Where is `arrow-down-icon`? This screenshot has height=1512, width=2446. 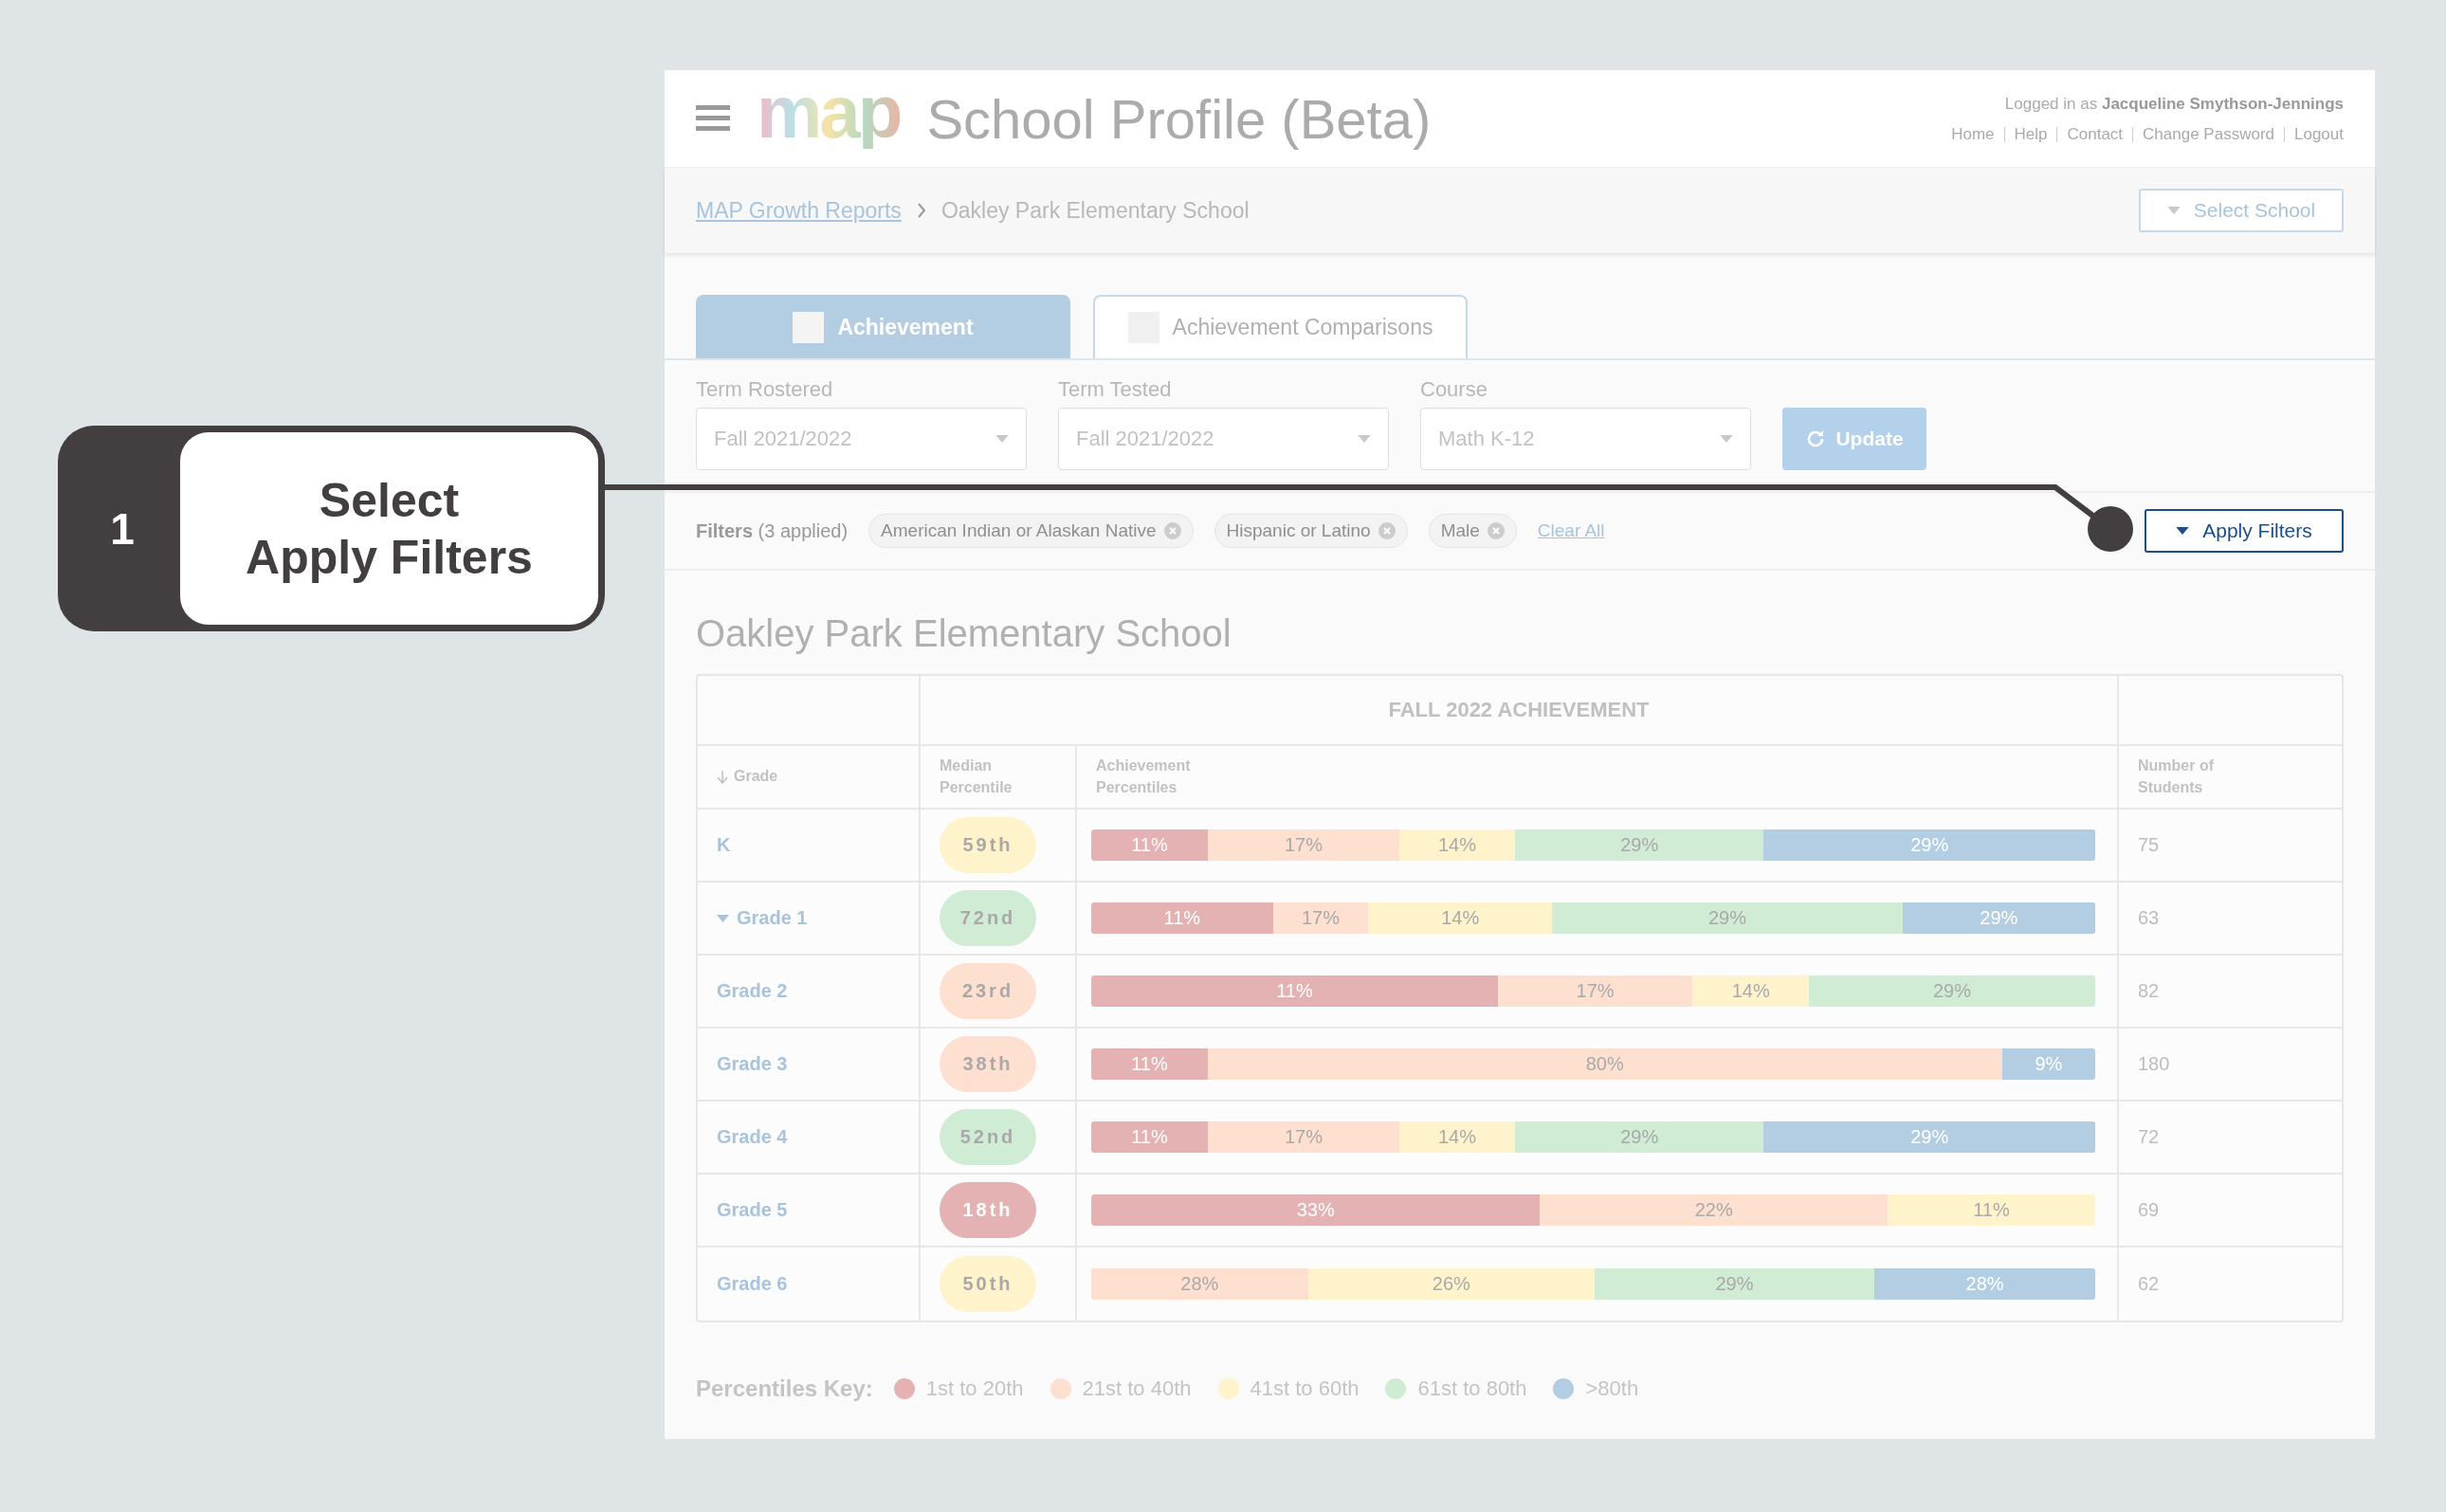 arrow-down-icon is located at coordinates (722, 777).